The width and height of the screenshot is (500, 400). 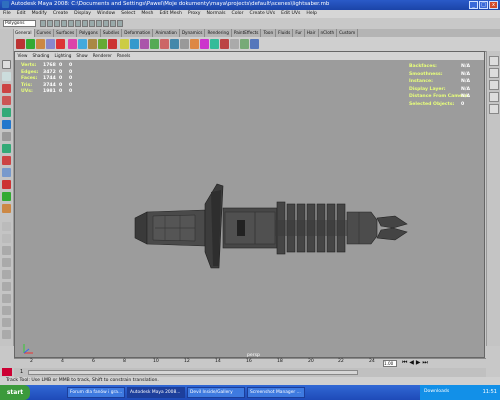 What do you see at coordinates (494, 109) in the screenshot?
I see `outliner-panel-icon` at bounding box center [494, 109].